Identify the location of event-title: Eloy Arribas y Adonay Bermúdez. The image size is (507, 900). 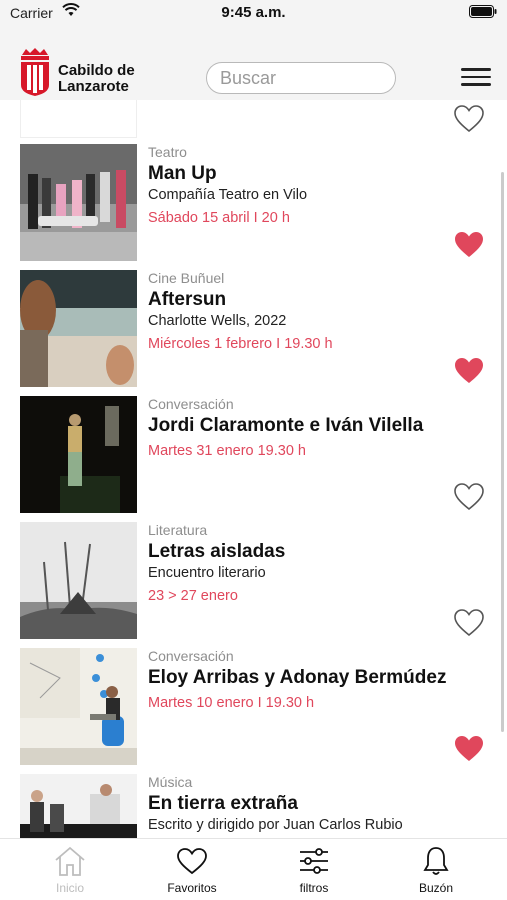
(298, 678).